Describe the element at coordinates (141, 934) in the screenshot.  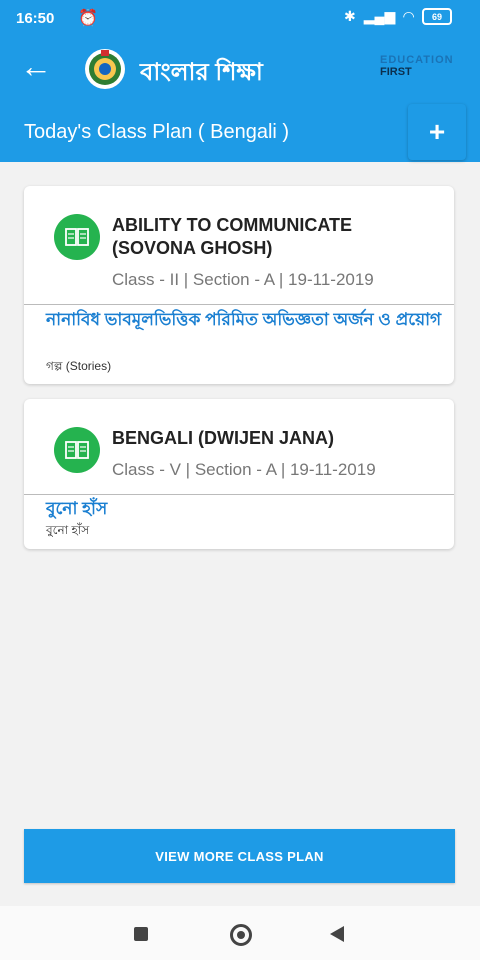
I see `recents-icon` at that location.